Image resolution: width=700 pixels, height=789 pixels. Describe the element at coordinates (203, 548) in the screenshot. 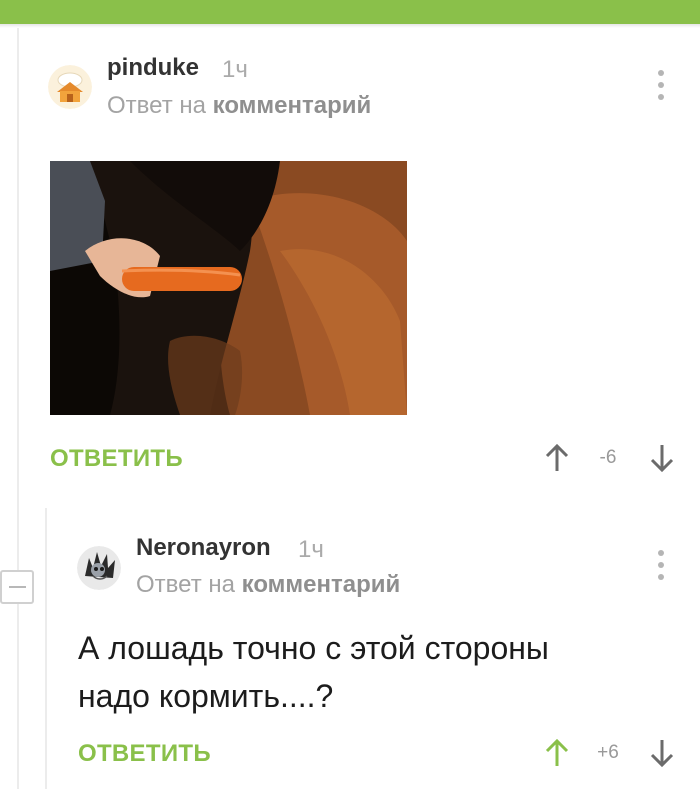

I see `username: Neronayron` at that location.